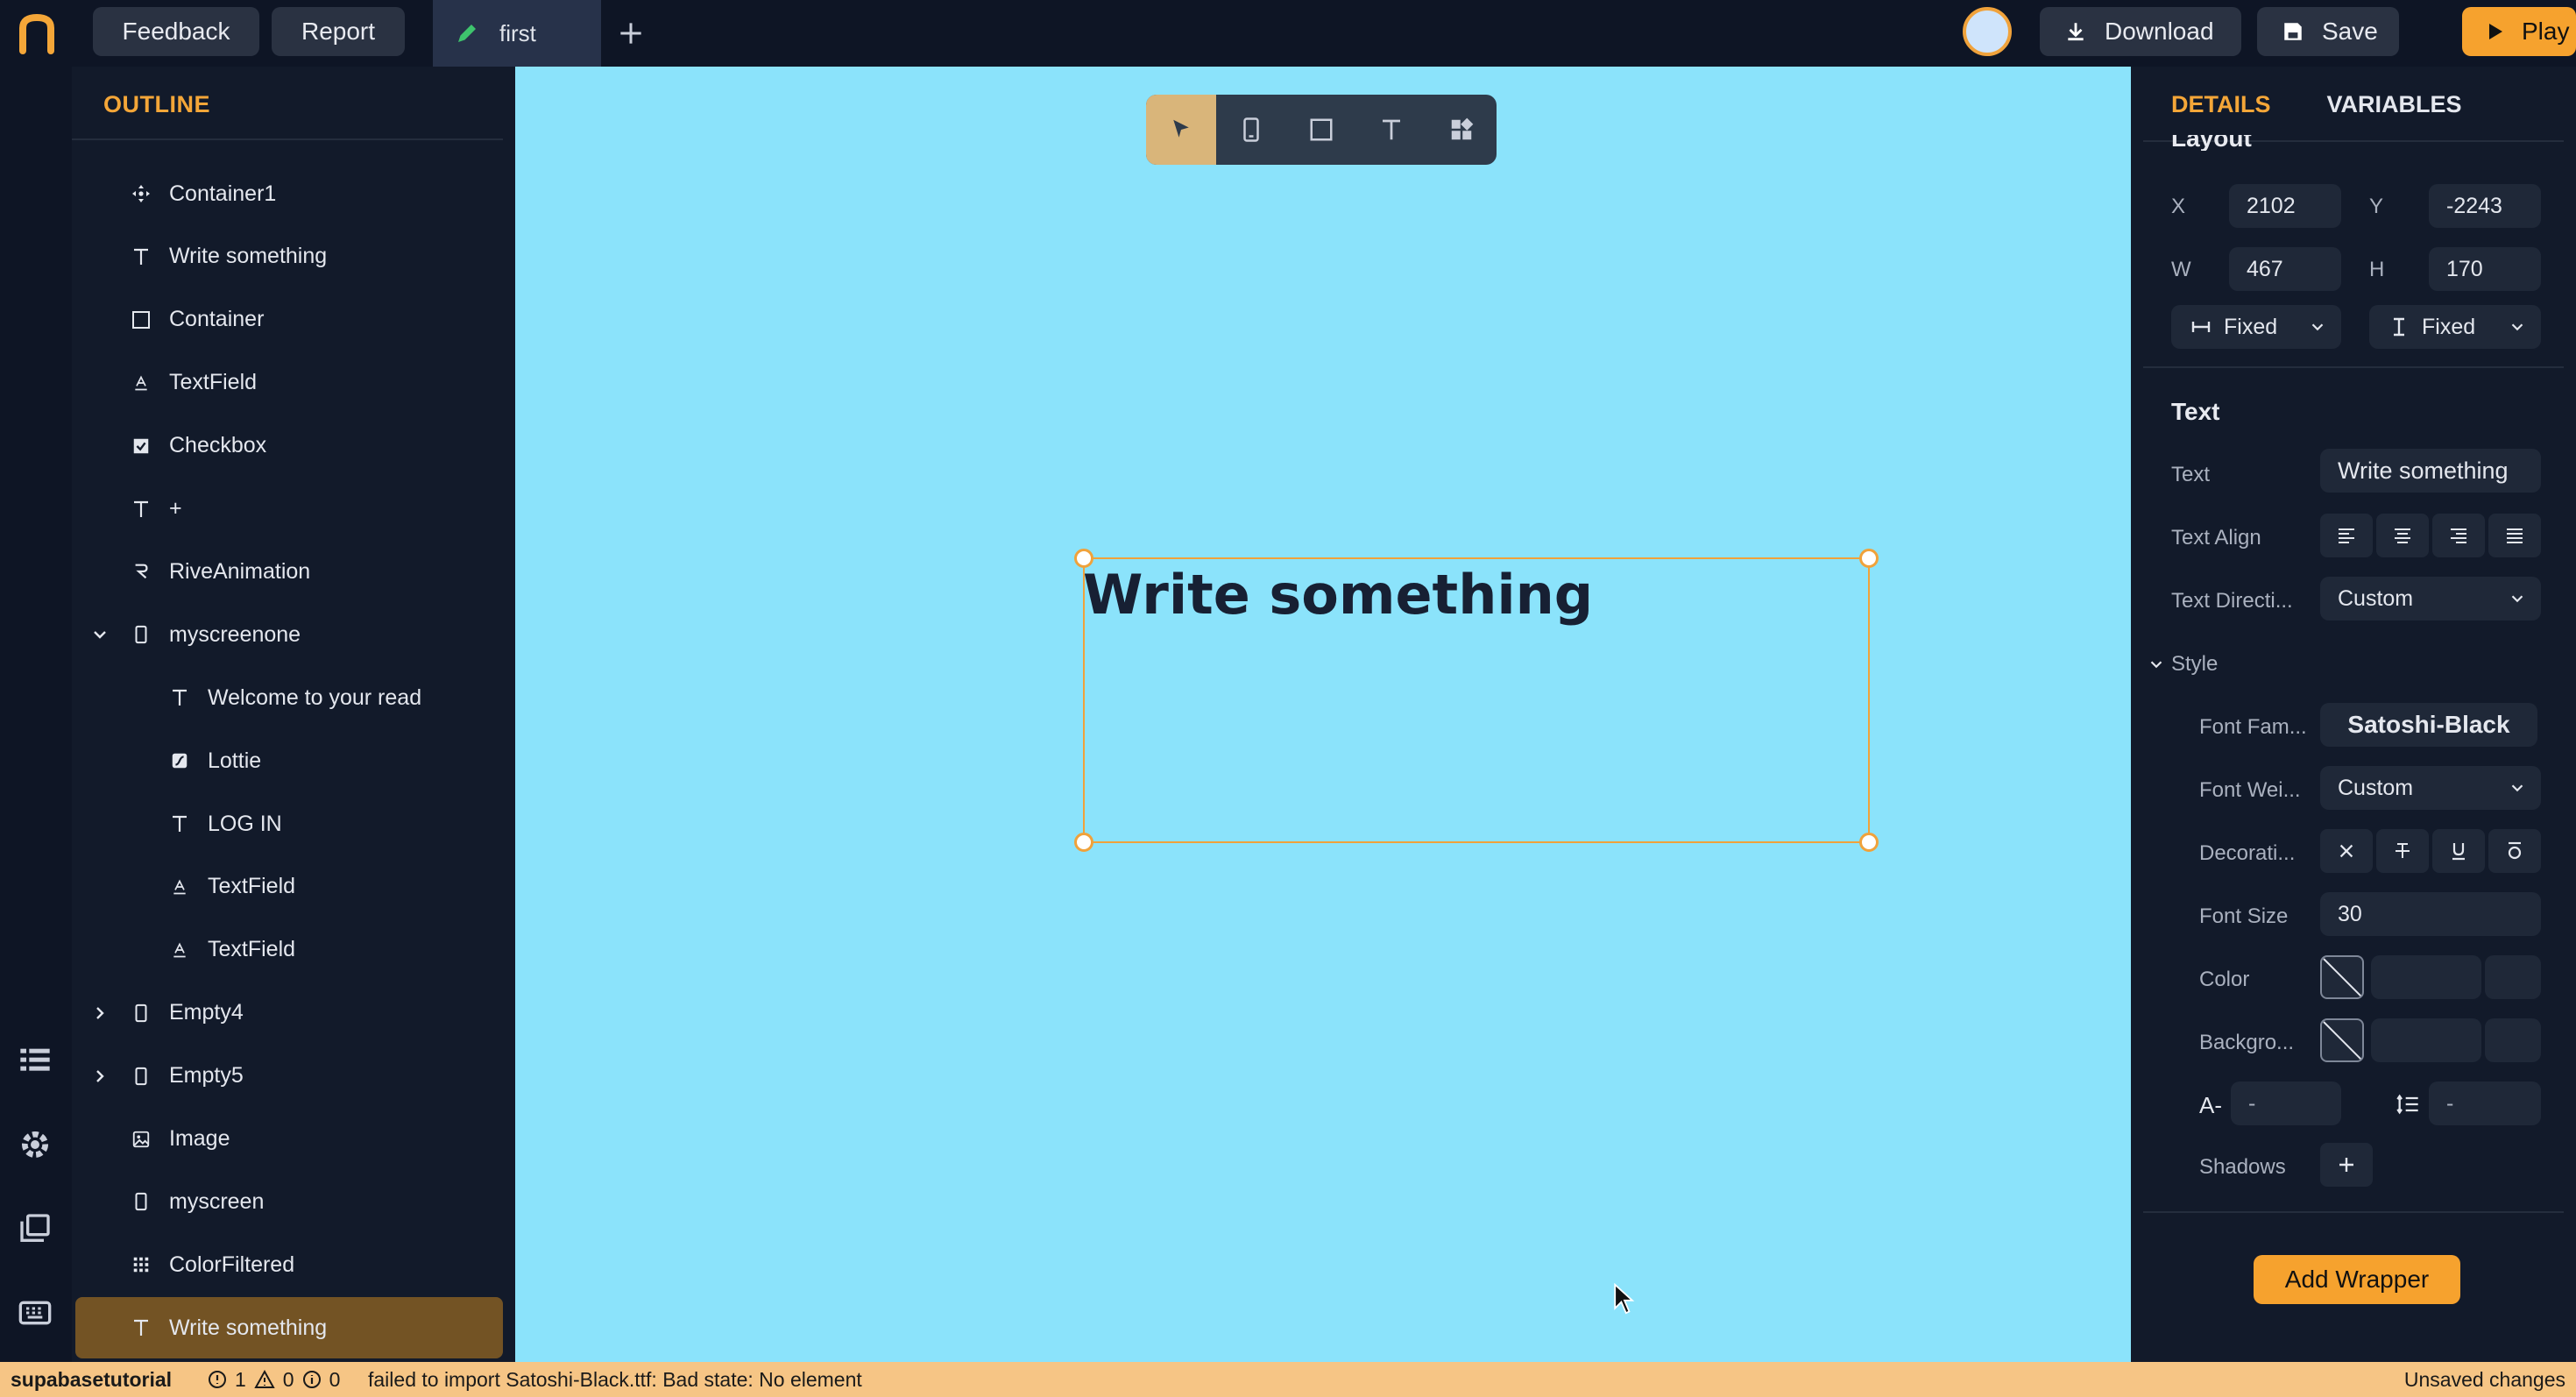 Image resolution: width=2576 pixels, height=1397 pixels. I want to click on phone-icon, so click(141, 634).